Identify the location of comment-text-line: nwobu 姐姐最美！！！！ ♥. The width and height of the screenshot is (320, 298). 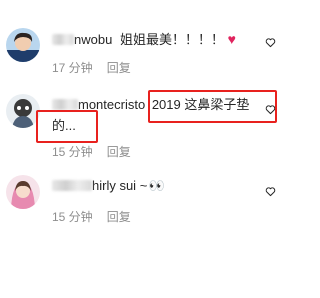
(144, 39).